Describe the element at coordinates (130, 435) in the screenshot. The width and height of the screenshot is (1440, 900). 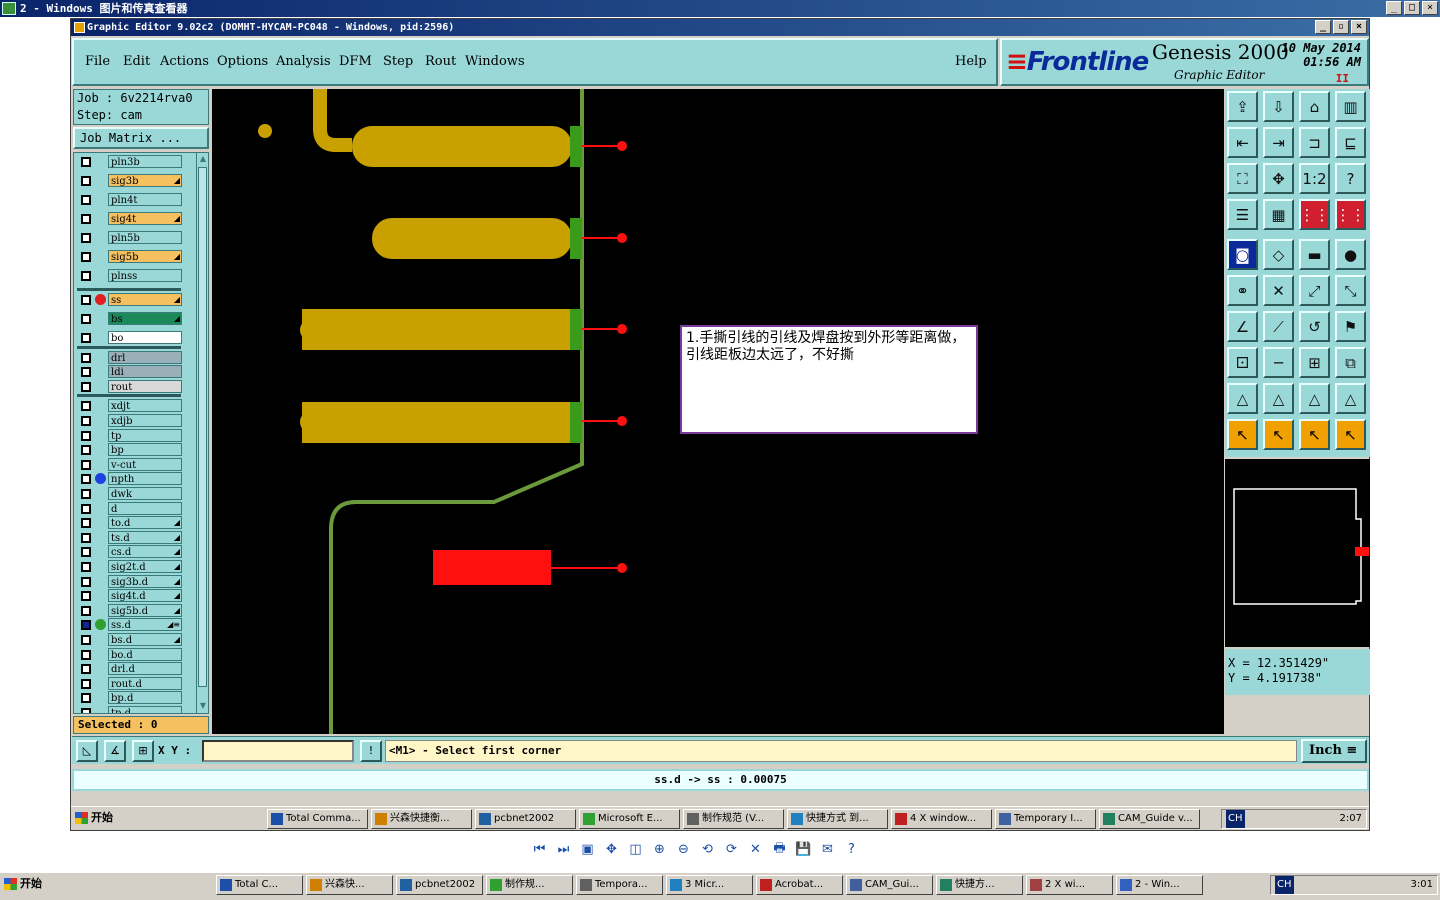
I see `layer-row: tp` at that location.